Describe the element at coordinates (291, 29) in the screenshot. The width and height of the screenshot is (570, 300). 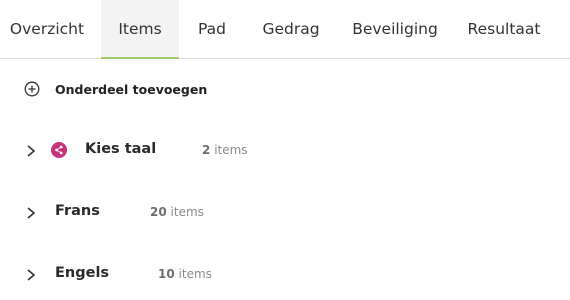
I see `tab-gedrag: Gedrag` at that location.